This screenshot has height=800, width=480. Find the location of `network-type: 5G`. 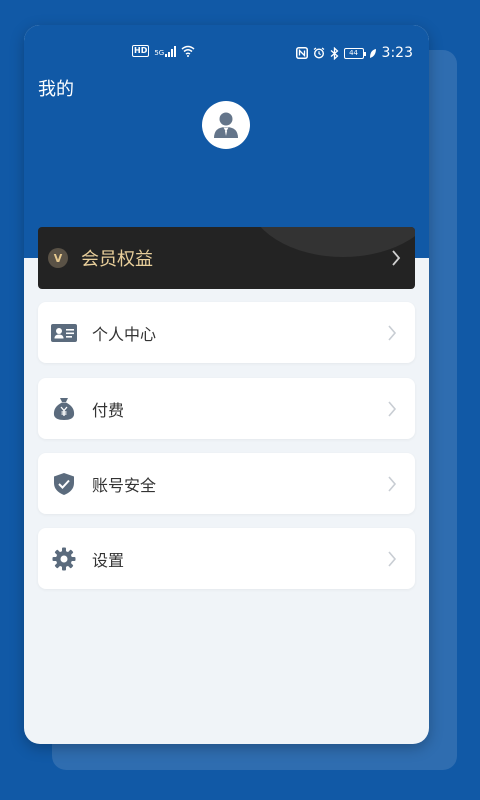

network-type: 5G is located at coordinates (159, 52).